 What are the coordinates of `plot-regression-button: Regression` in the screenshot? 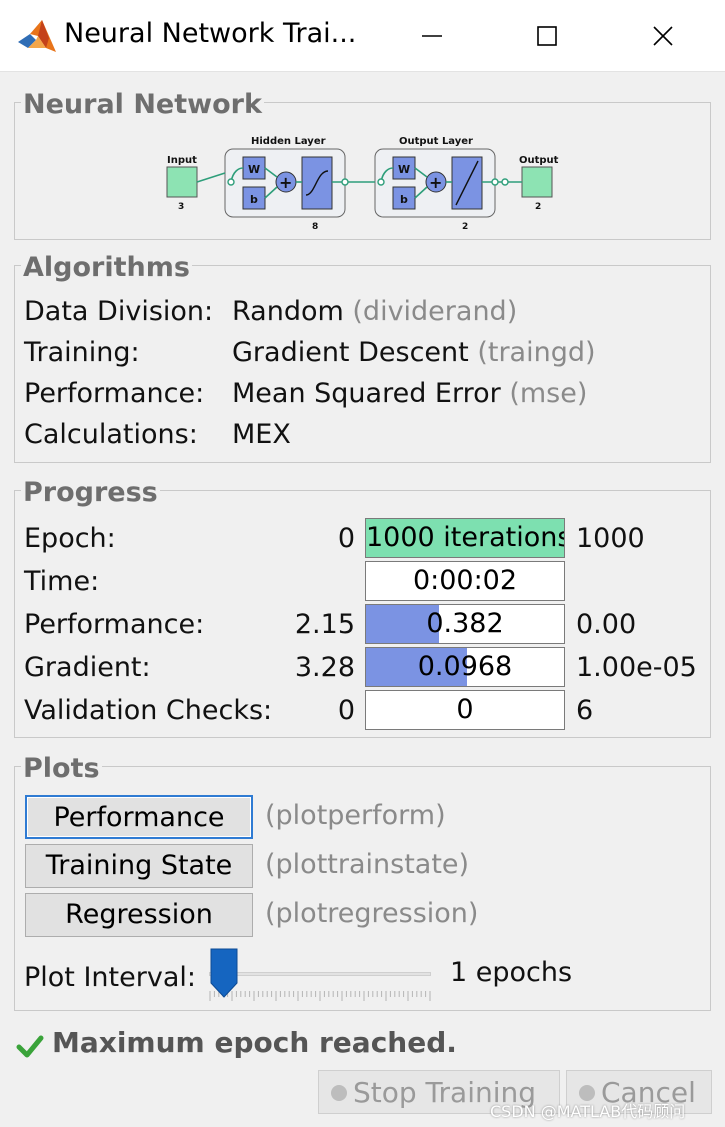 It's located at (139, 915).